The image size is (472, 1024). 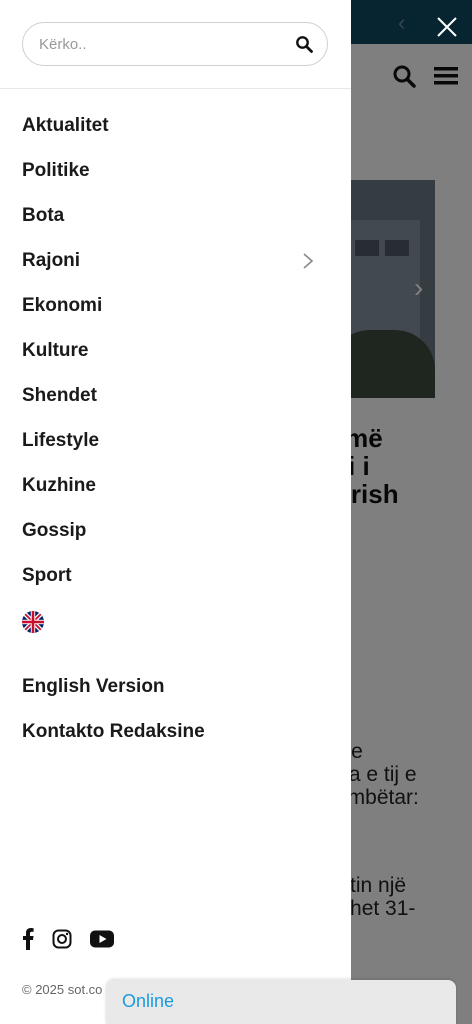 I want to click on search-box, so click(x=175, y=44).